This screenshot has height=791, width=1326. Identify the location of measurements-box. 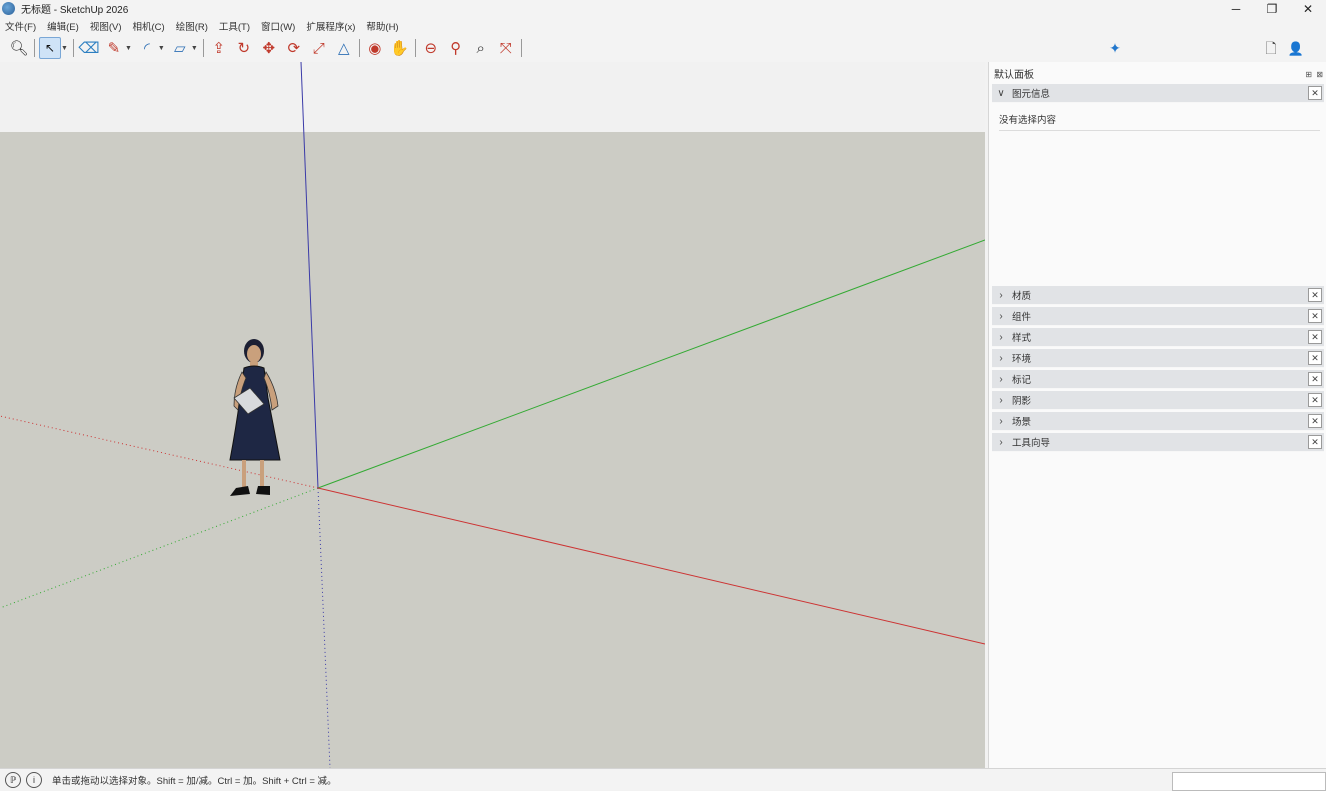
(1249, 781).